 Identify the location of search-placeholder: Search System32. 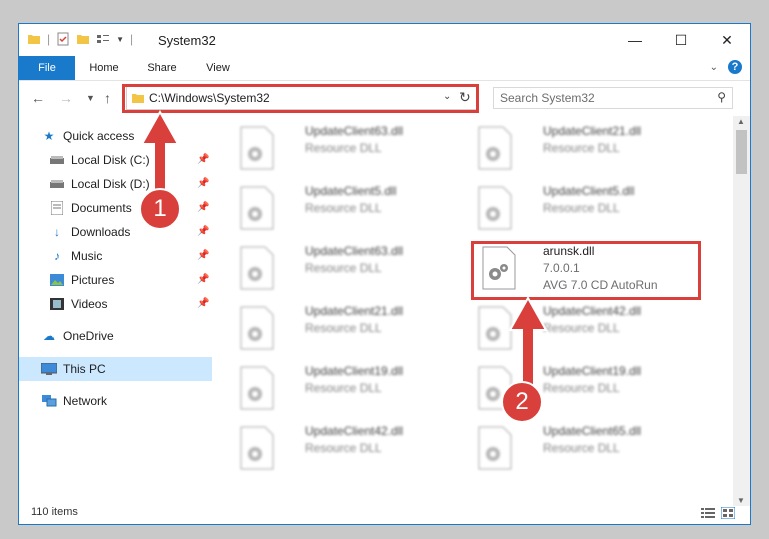
(547, 98).